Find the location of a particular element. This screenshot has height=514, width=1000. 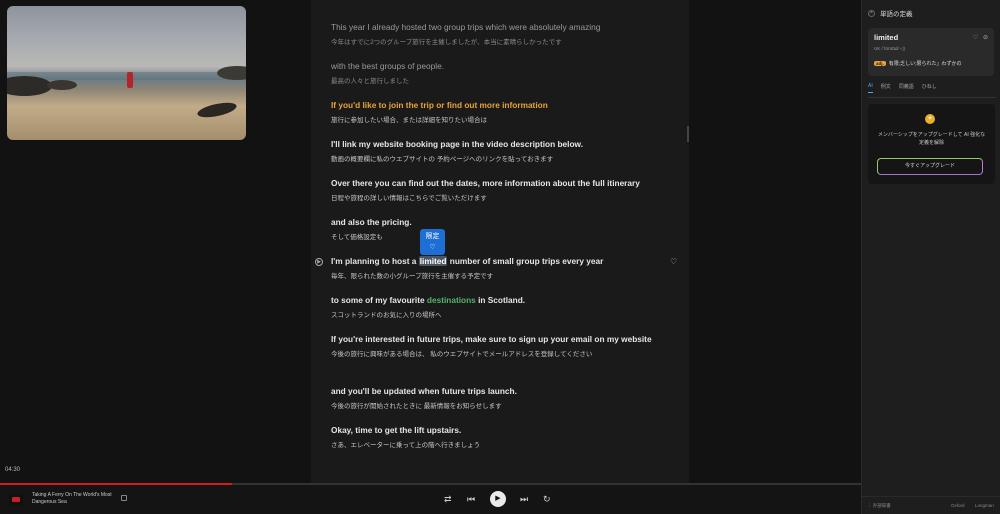

text-segment: number of small group trips every year is located at coordinates (525, 261).